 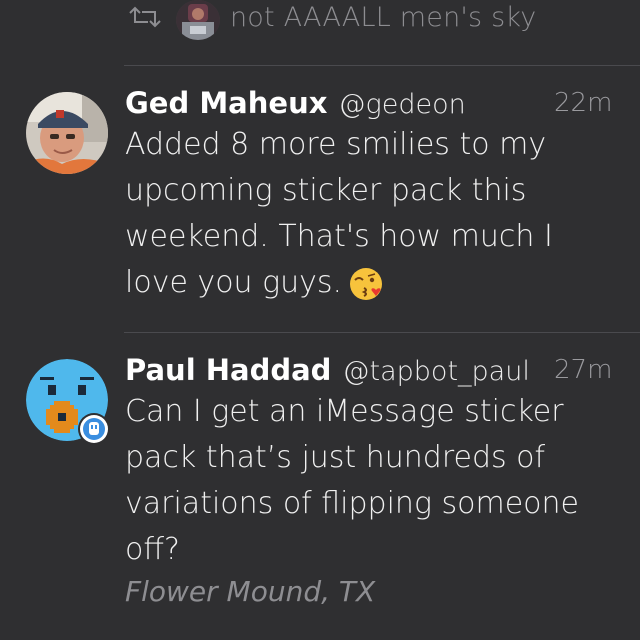 I want to click on name-line: Ged Maheux @gedeon, so click(x=295, y=103).